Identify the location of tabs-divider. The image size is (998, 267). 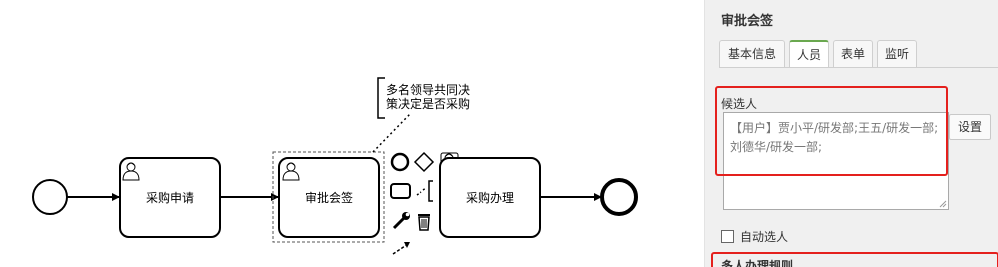
(858, 67).